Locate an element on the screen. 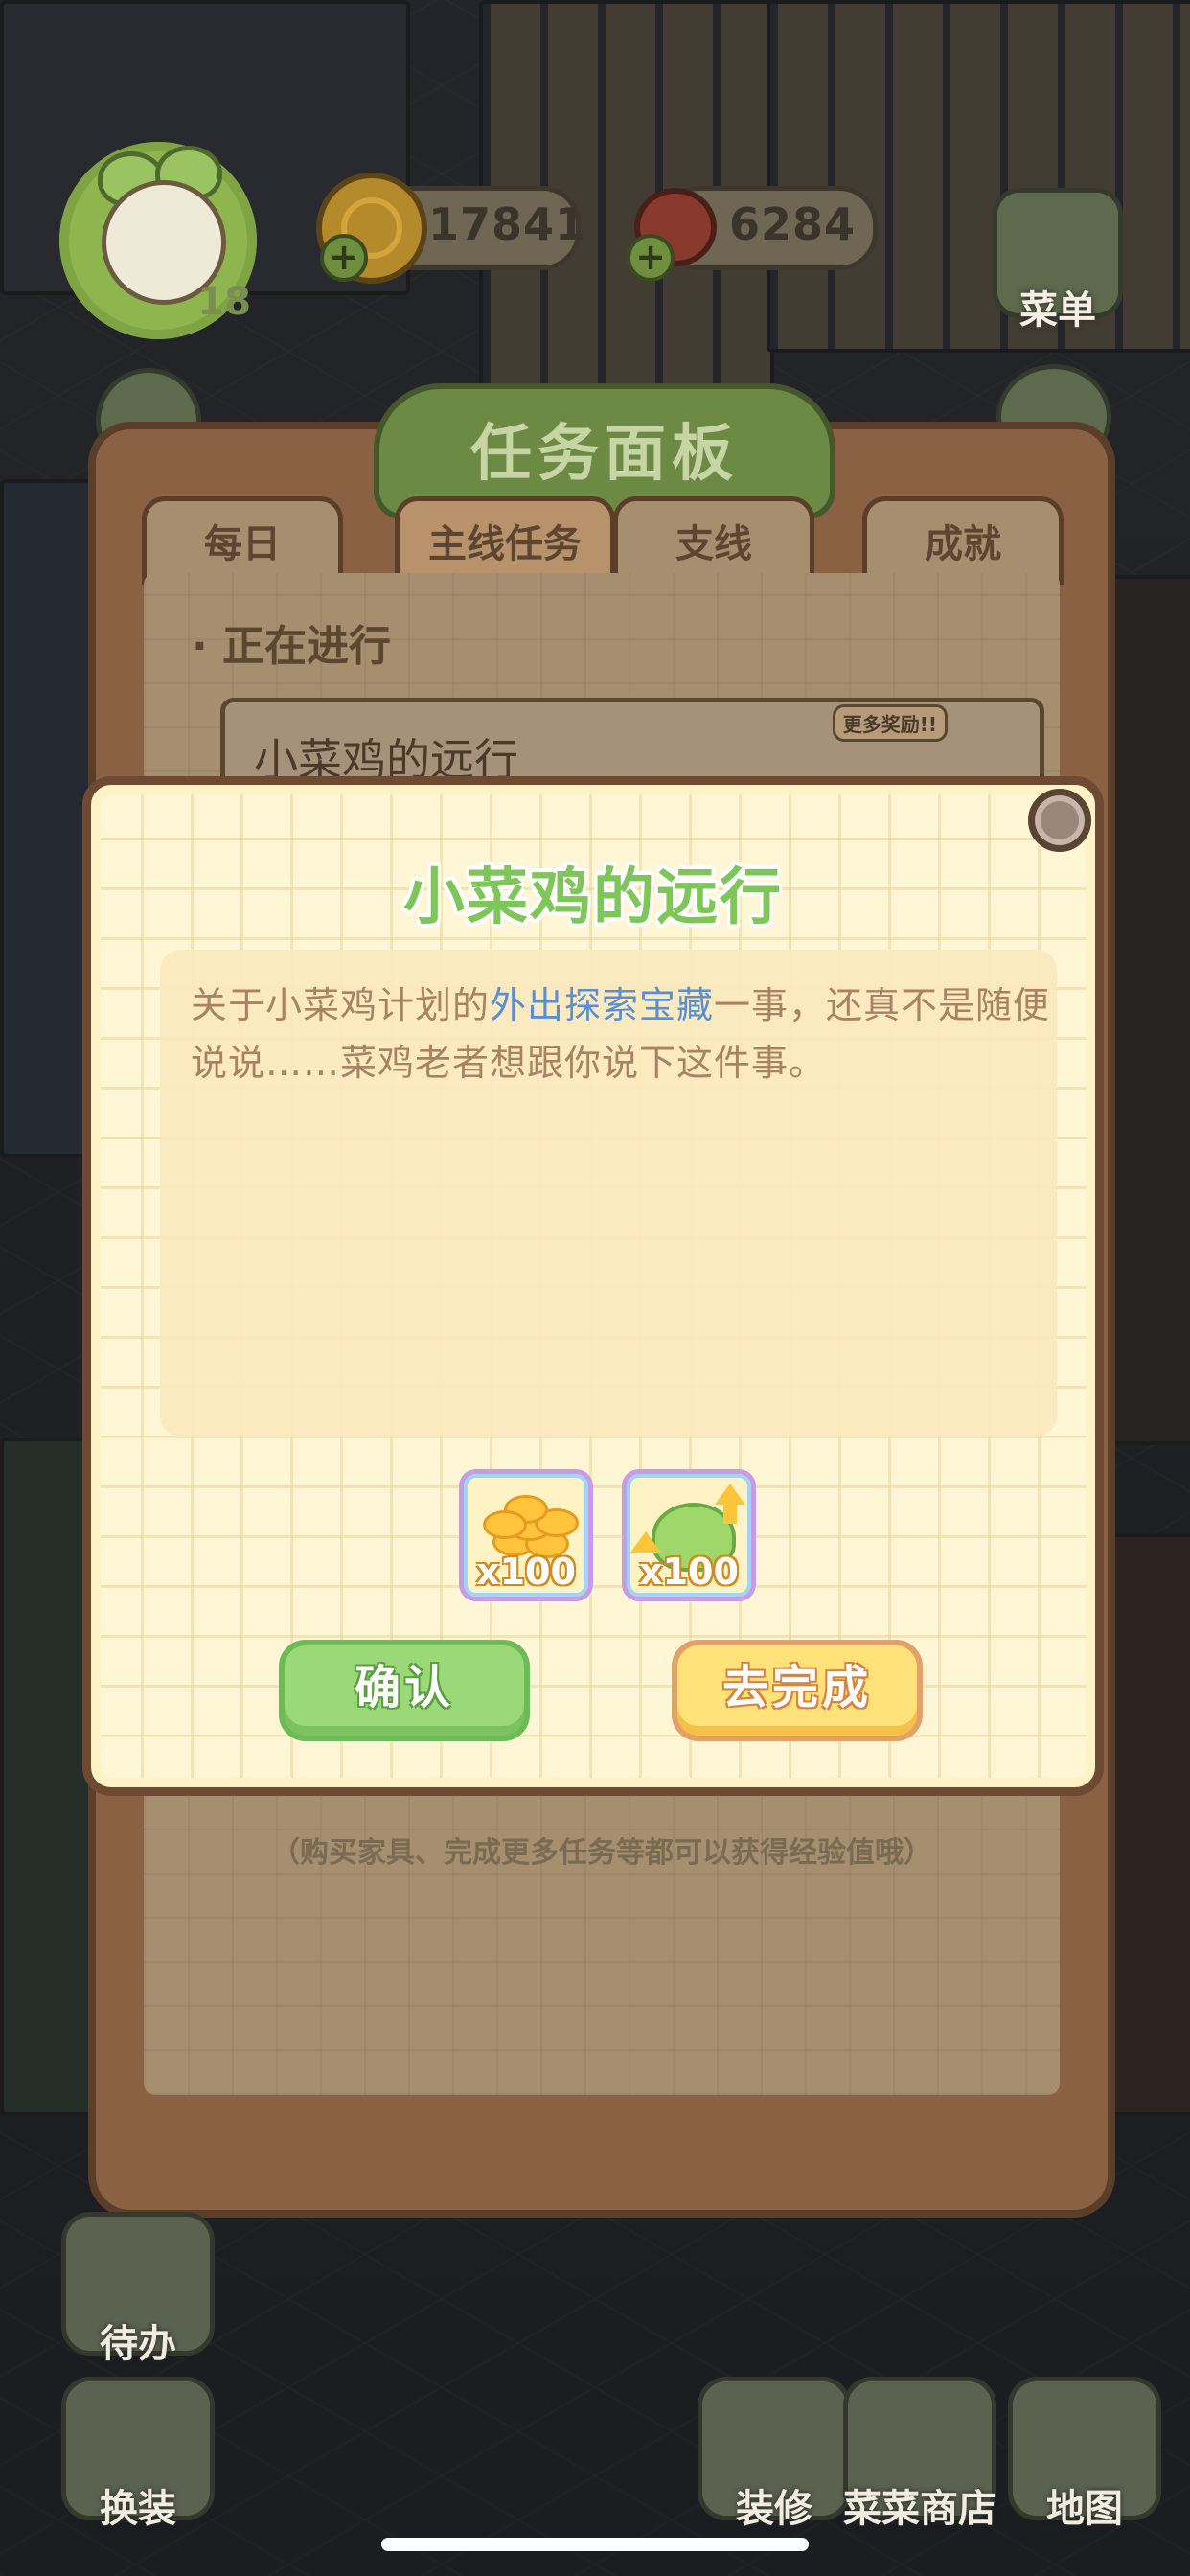 The width and height of the screenshot is (1190, 2576). desc-text: 关于小菜鸡计划的 is located at coordinates (341, 1005).